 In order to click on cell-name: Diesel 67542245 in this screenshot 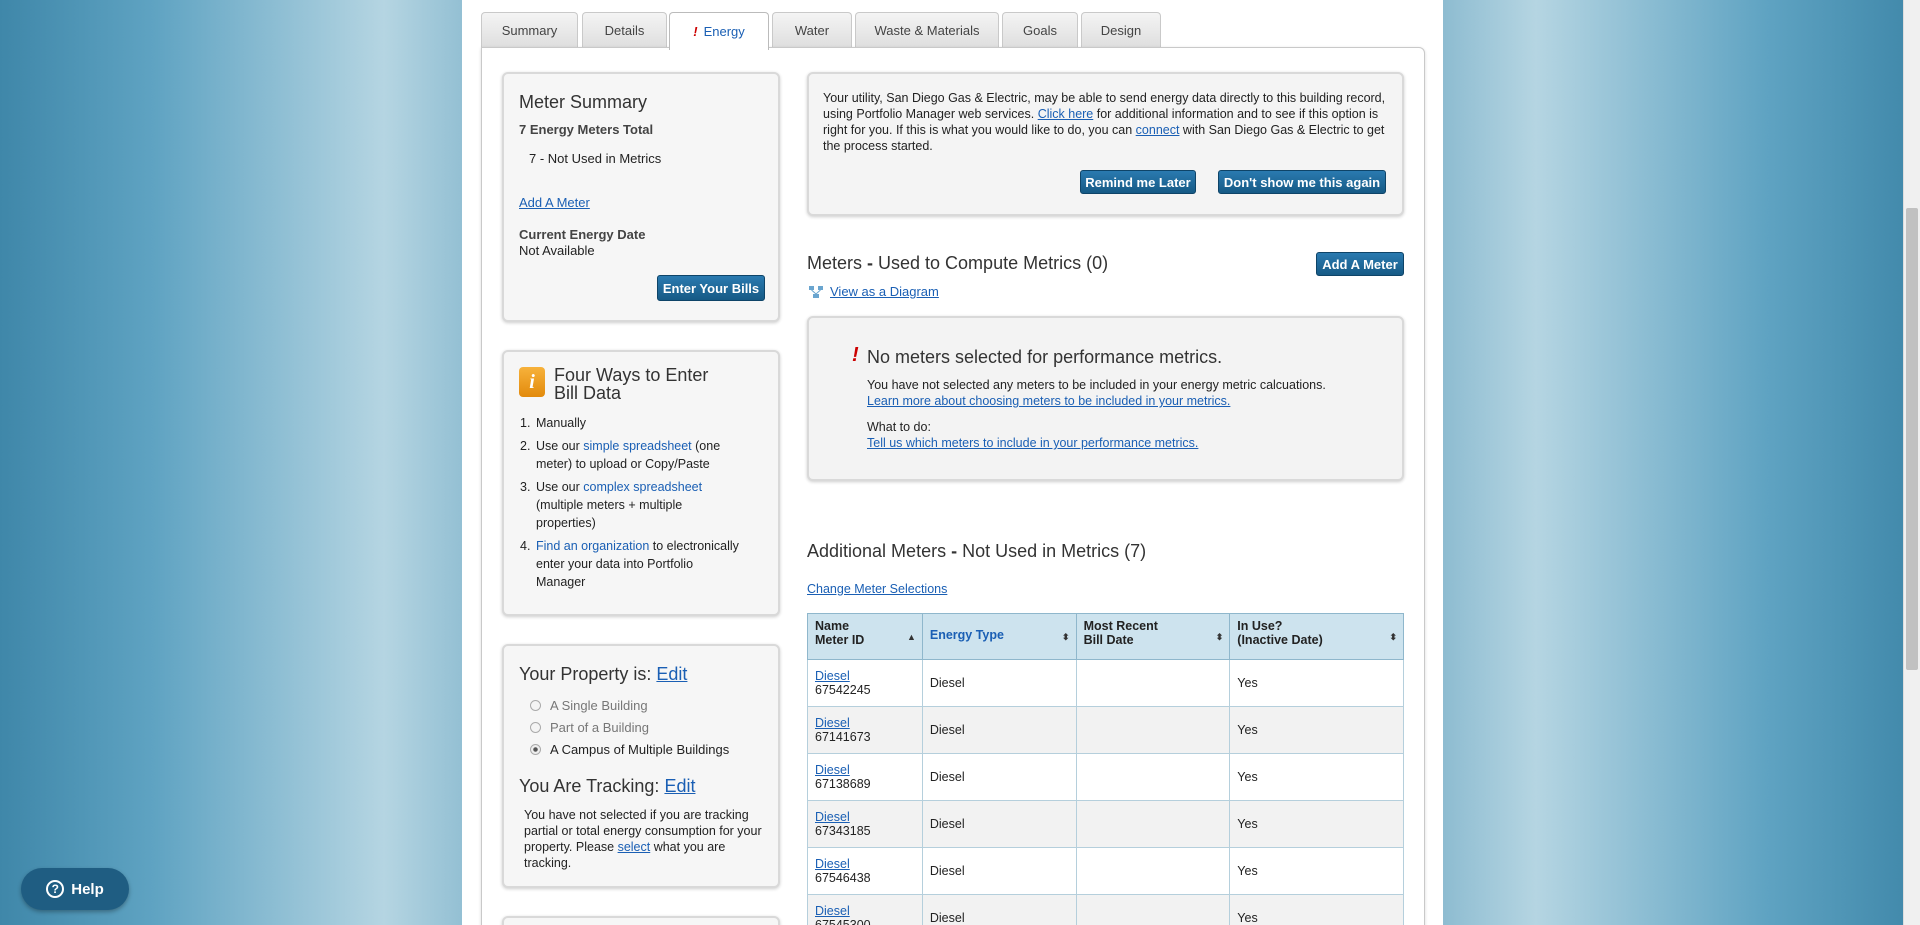, I will do `click(865, 683)`.